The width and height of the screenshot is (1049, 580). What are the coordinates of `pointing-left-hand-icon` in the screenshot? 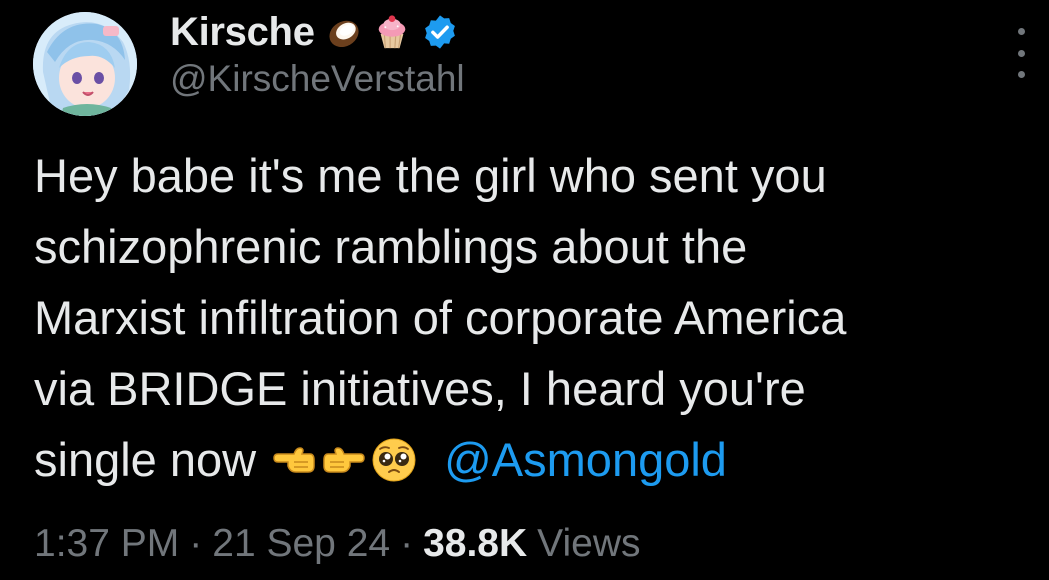 It's located at (294, 459).